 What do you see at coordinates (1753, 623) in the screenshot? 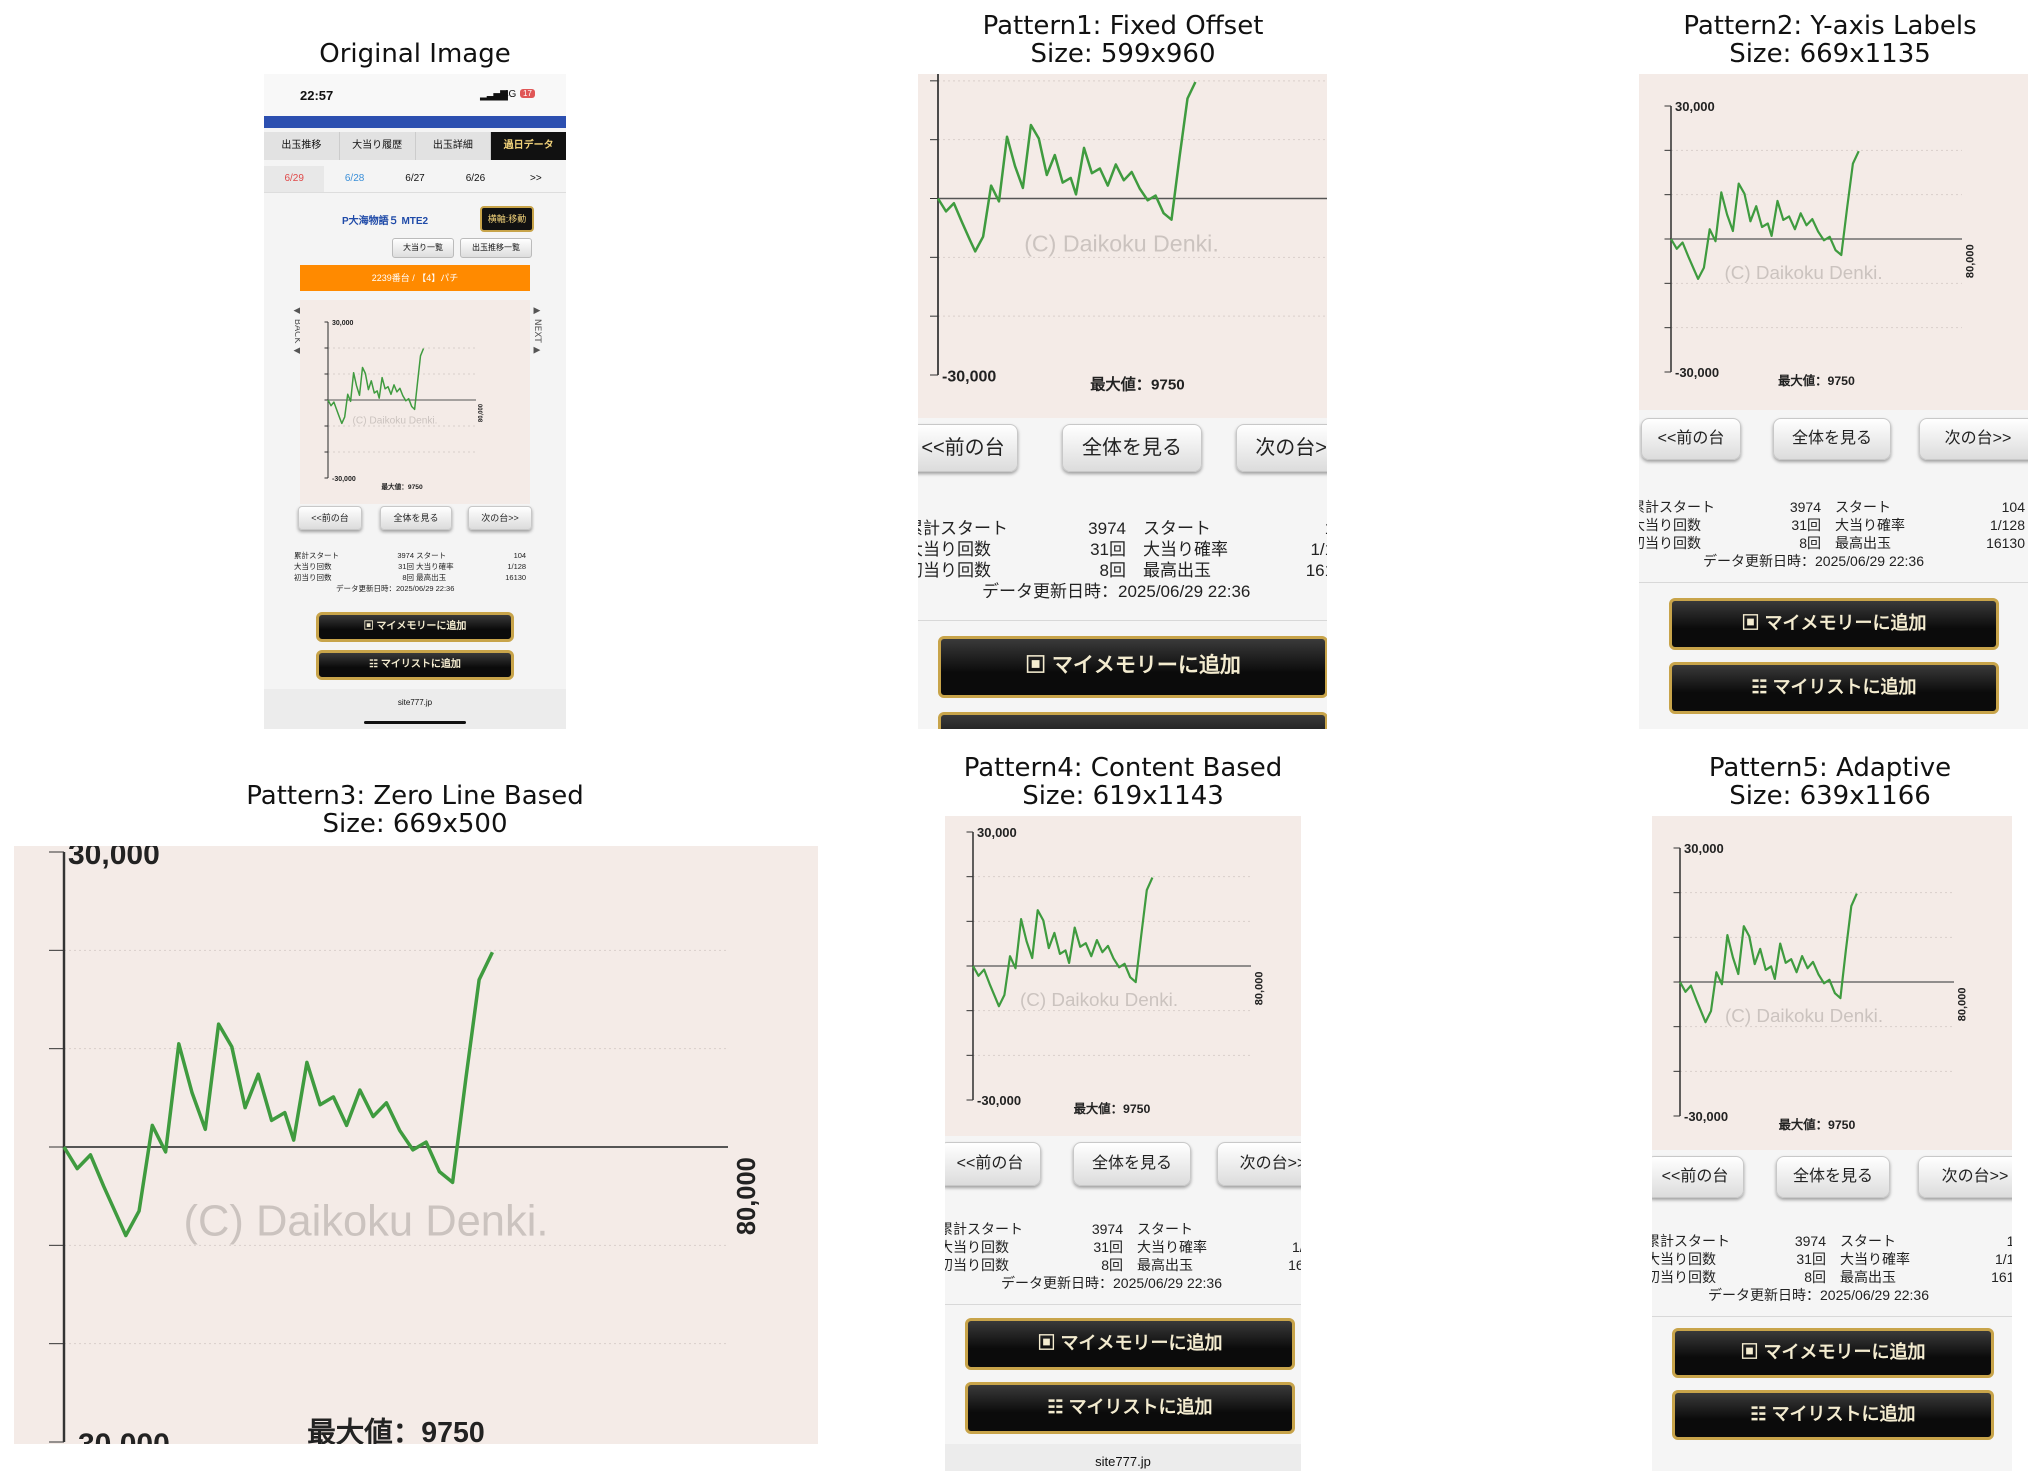
I see `p2-memory-icon: ▣` at bounding box center [1753, 623].